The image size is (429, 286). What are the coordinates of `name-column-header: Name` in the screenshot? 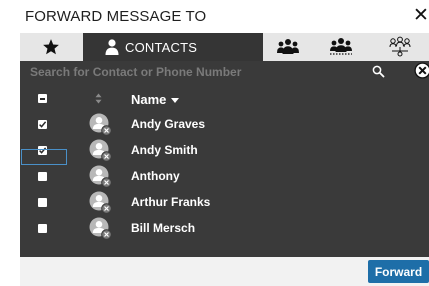 It's located at (148, 99).